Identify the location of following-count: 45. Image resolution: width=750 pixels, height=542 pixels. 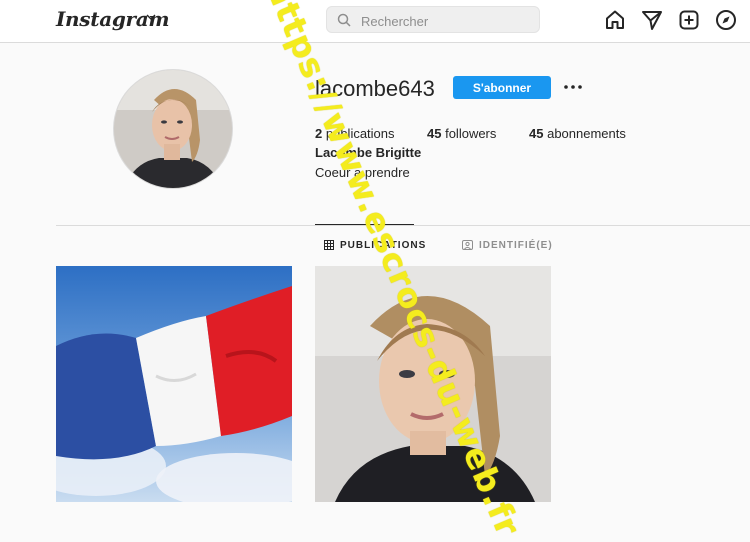
(536, 133).